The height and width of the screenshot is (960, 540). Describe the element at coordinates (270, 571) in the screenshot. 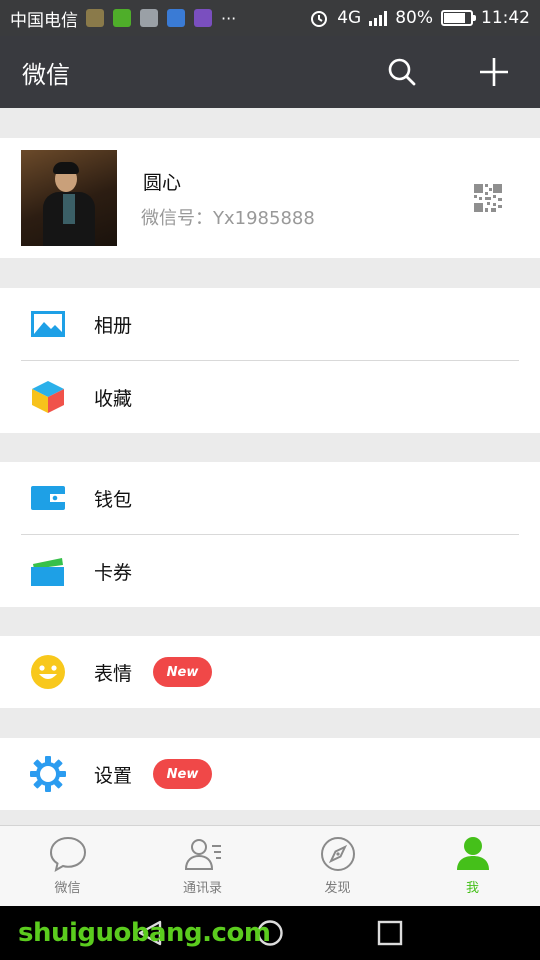

I see `menu-item-card-coupon: 卡券` at that location.